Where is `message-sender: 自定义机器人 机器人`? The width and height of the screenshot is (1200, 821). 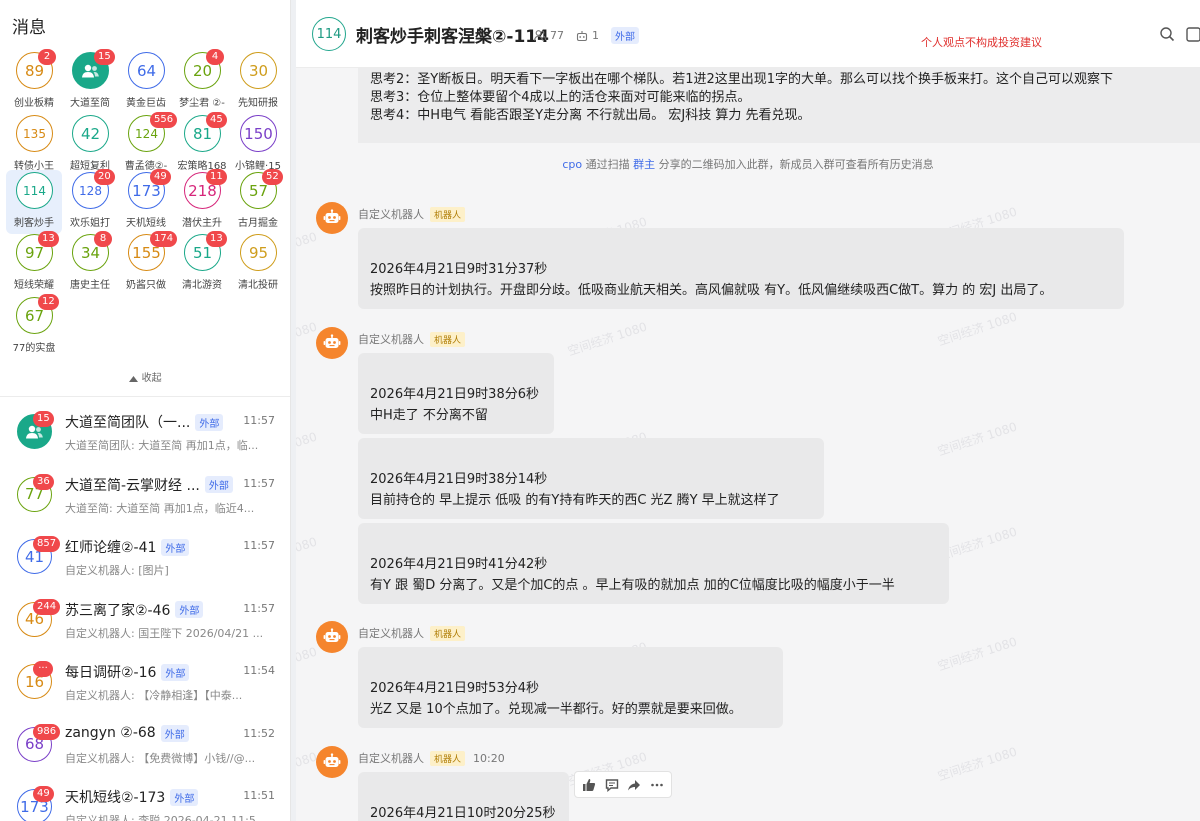 message-sender: 自定义机器人 机器人 is located at coordinates (412, 214).